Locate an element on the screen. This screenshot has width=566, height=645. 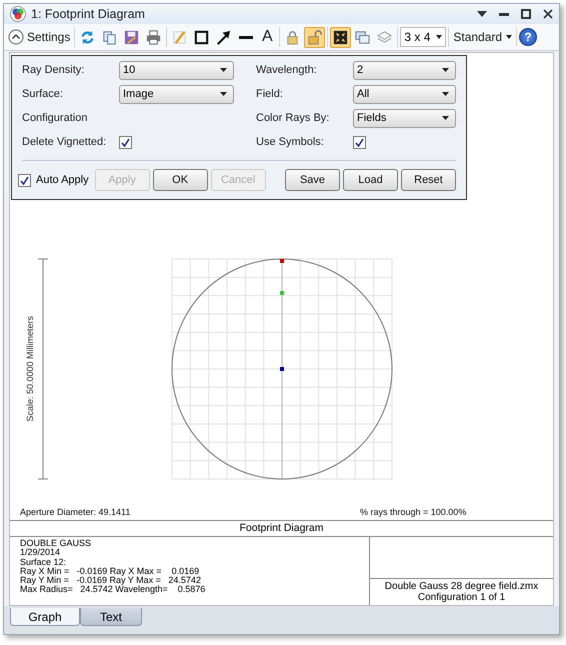
field-label: Field: is located at coordinates (270, 94).